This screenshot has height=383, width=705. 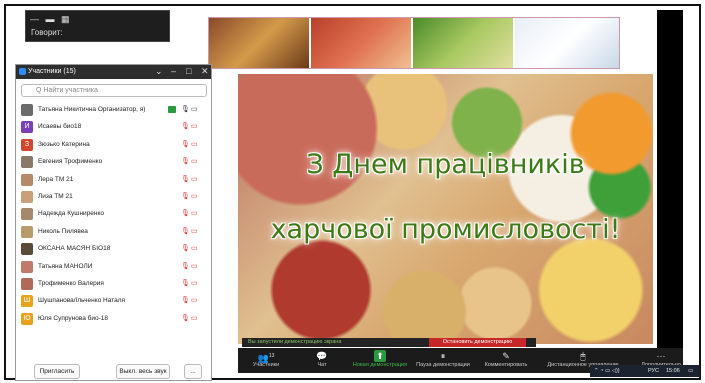 What do you see at coordinates (114, 319) in the screenshot?
I see `participant-row: Ю Юля Супрунова био-18 🎙 ▭` at bounding box center [114, 319].